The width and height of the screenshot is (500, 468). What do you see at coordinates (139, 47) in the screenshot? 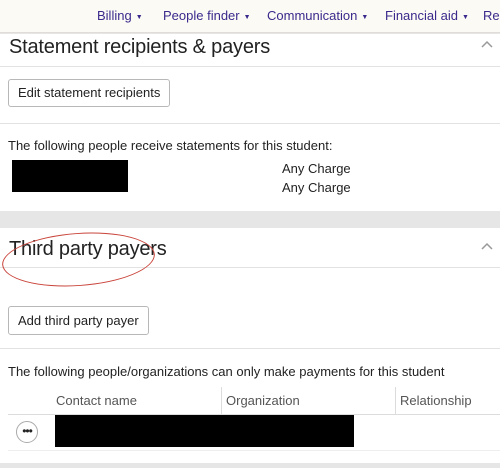
I see `statement-recipients-title: Statement recipients & payers` at bounding box center [139, 47].